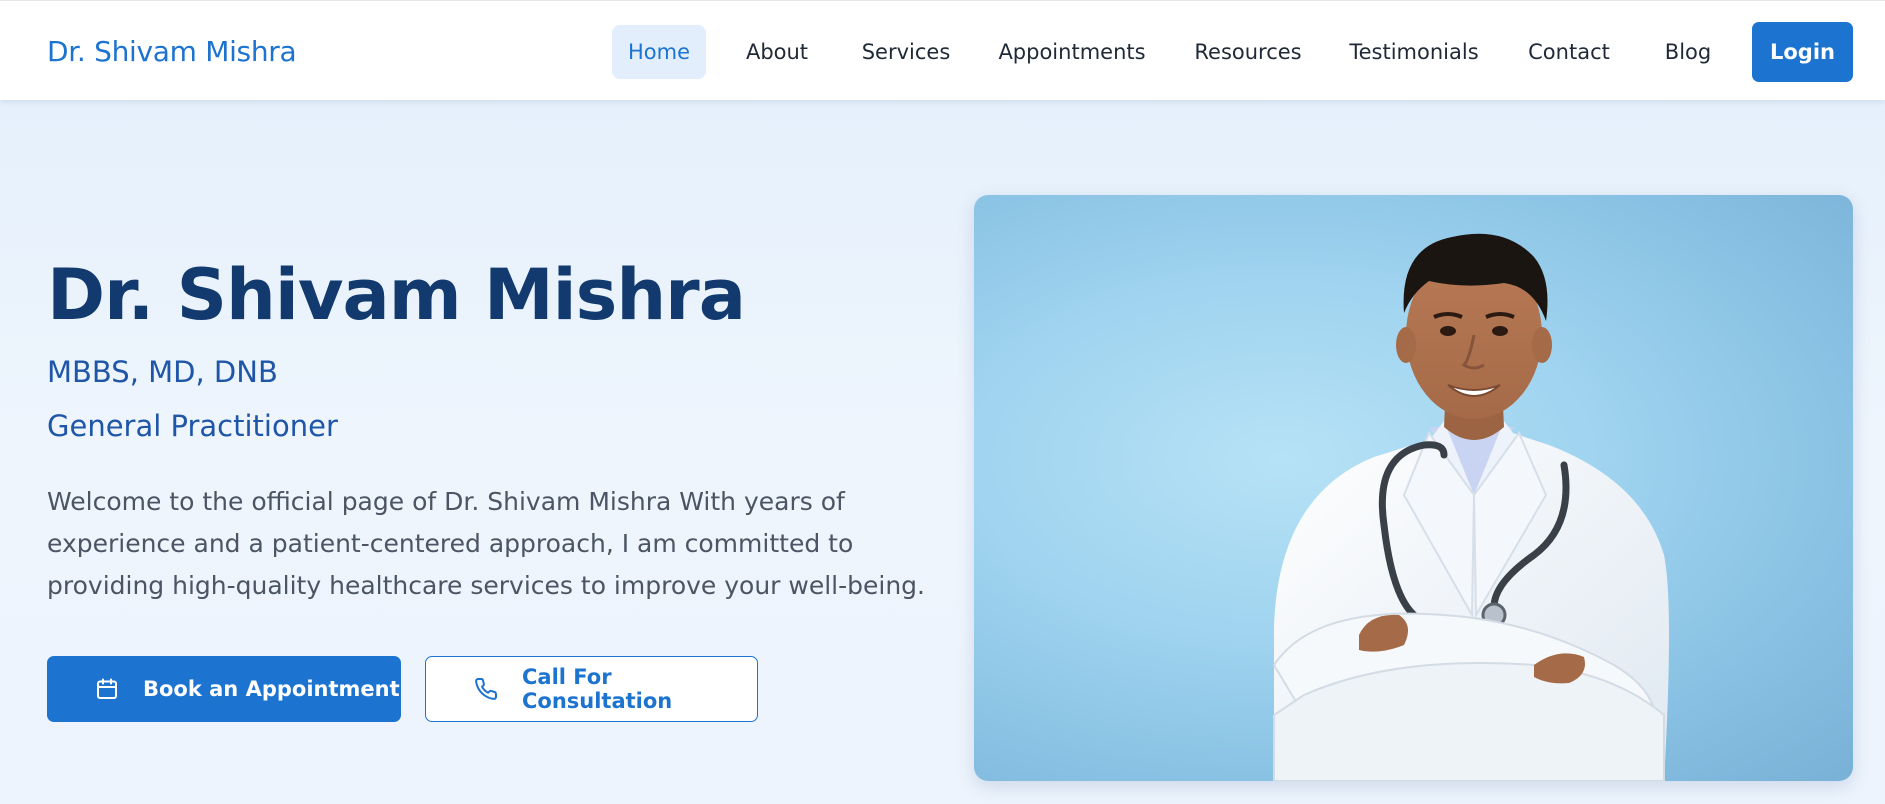  I want to click on nav-label: Contact, so click(1569, 52).